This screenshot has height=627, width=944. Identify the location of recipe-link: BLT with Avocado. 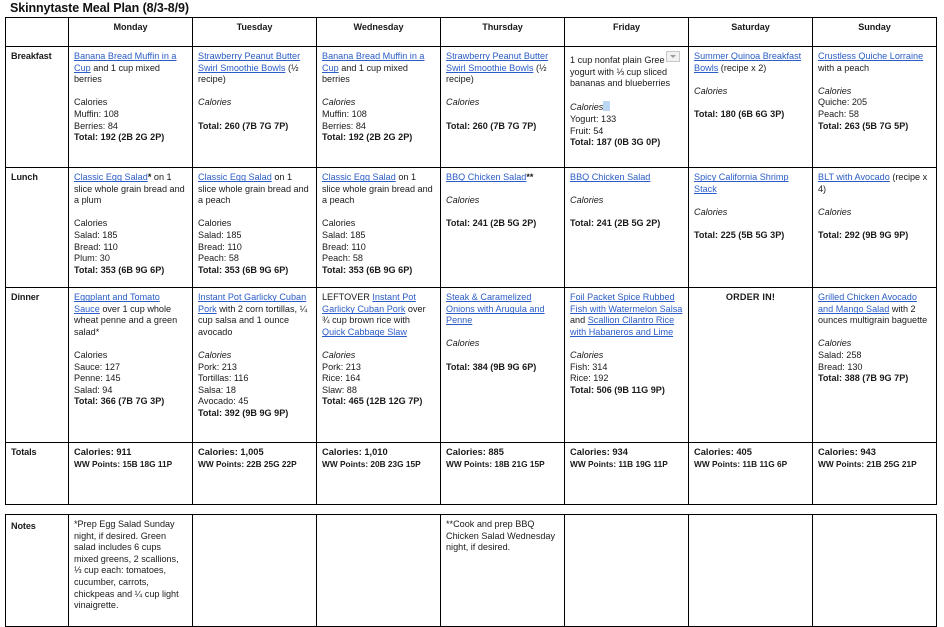
(854, 177).